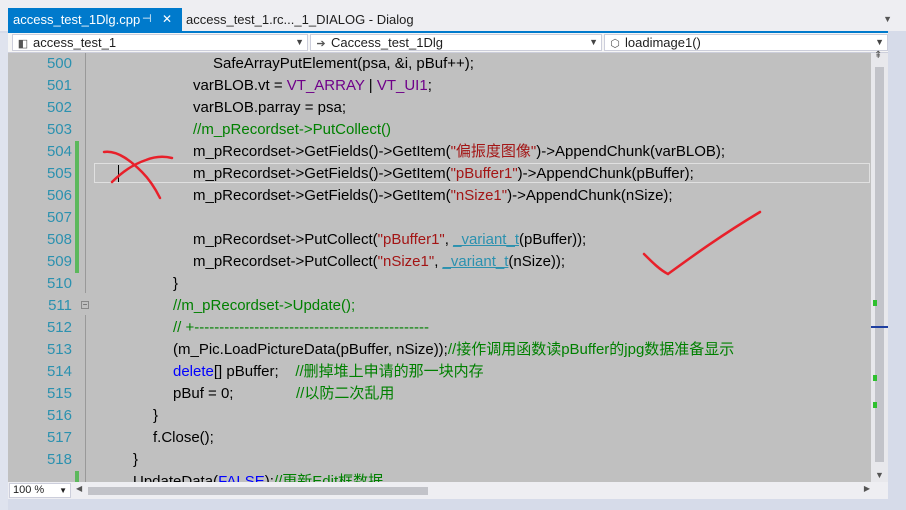  Describe the element at coordinates (23, 44) in the screenshot. I see `project-icon: ◧` at that location.